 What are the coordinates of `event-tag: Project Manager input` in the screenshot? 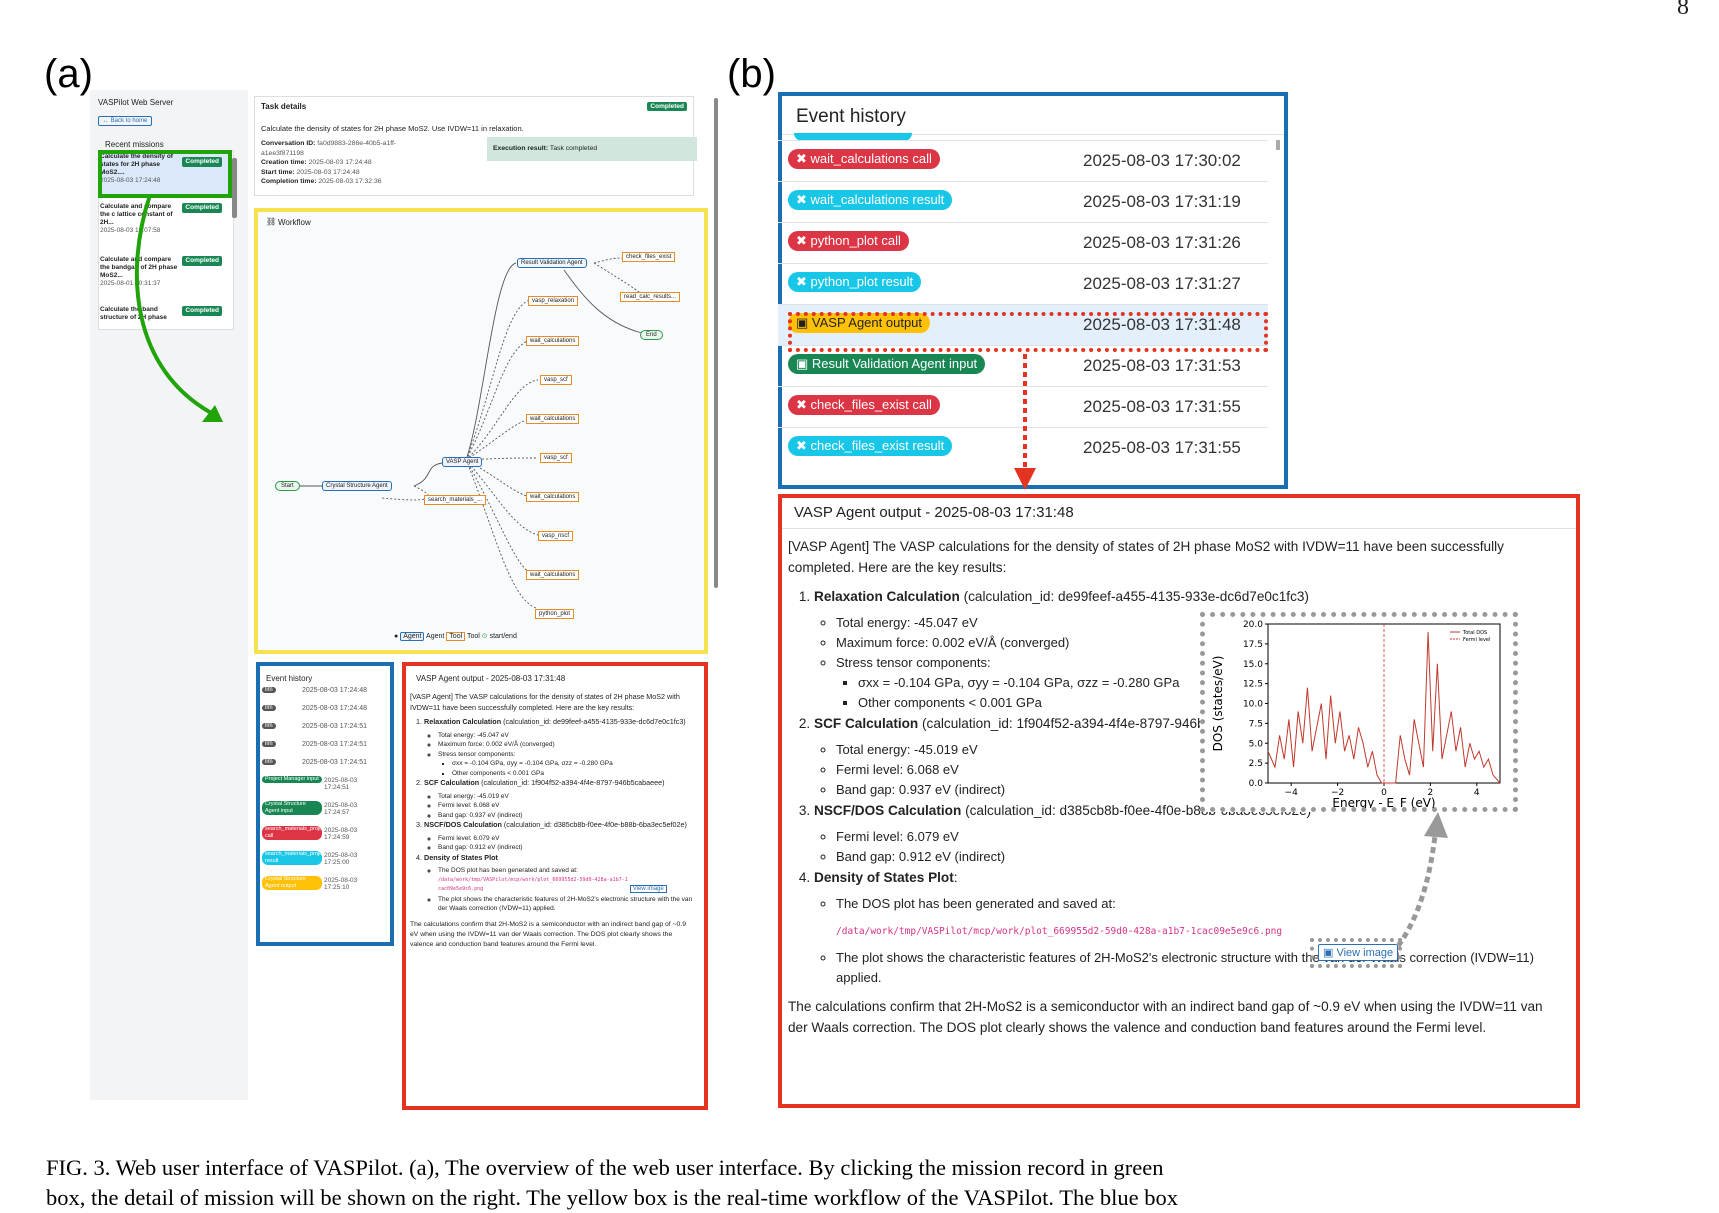 It's located at (292, 779).